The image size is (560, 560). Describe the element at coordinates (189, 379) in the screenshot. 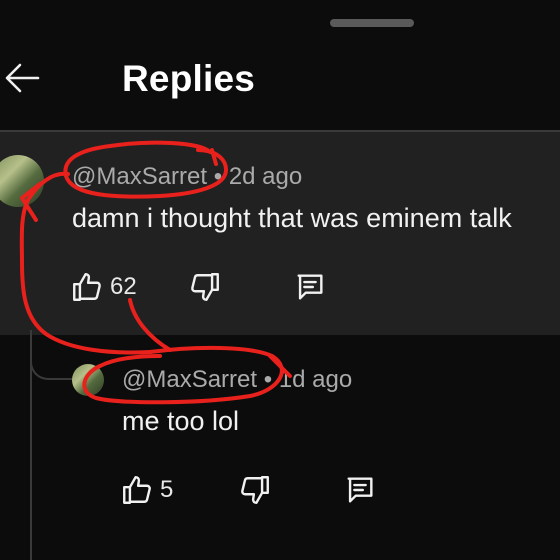

I see `reply-author: @MaxSarret` at that location.